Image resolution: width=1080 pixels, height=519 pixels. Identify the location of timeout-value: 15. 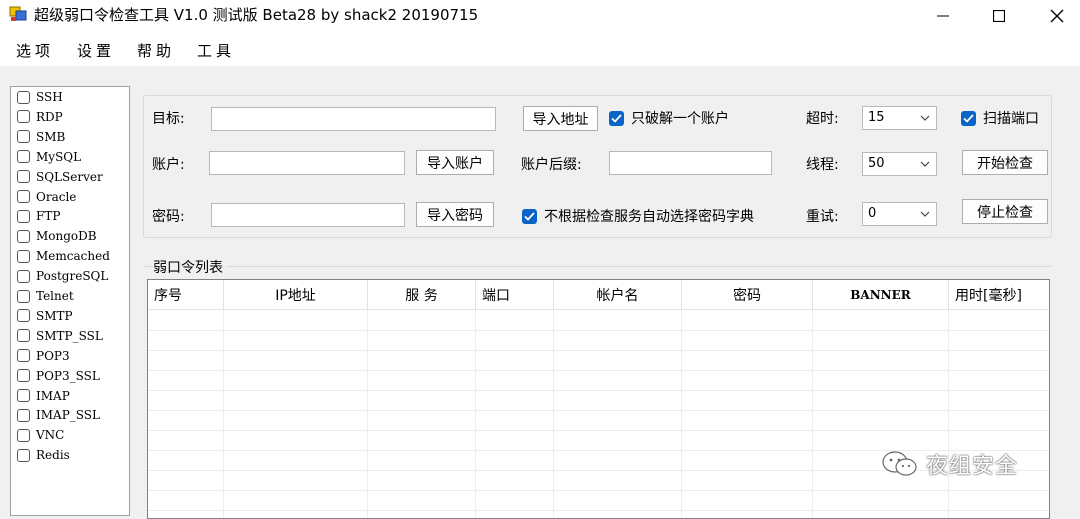
(876, 117).